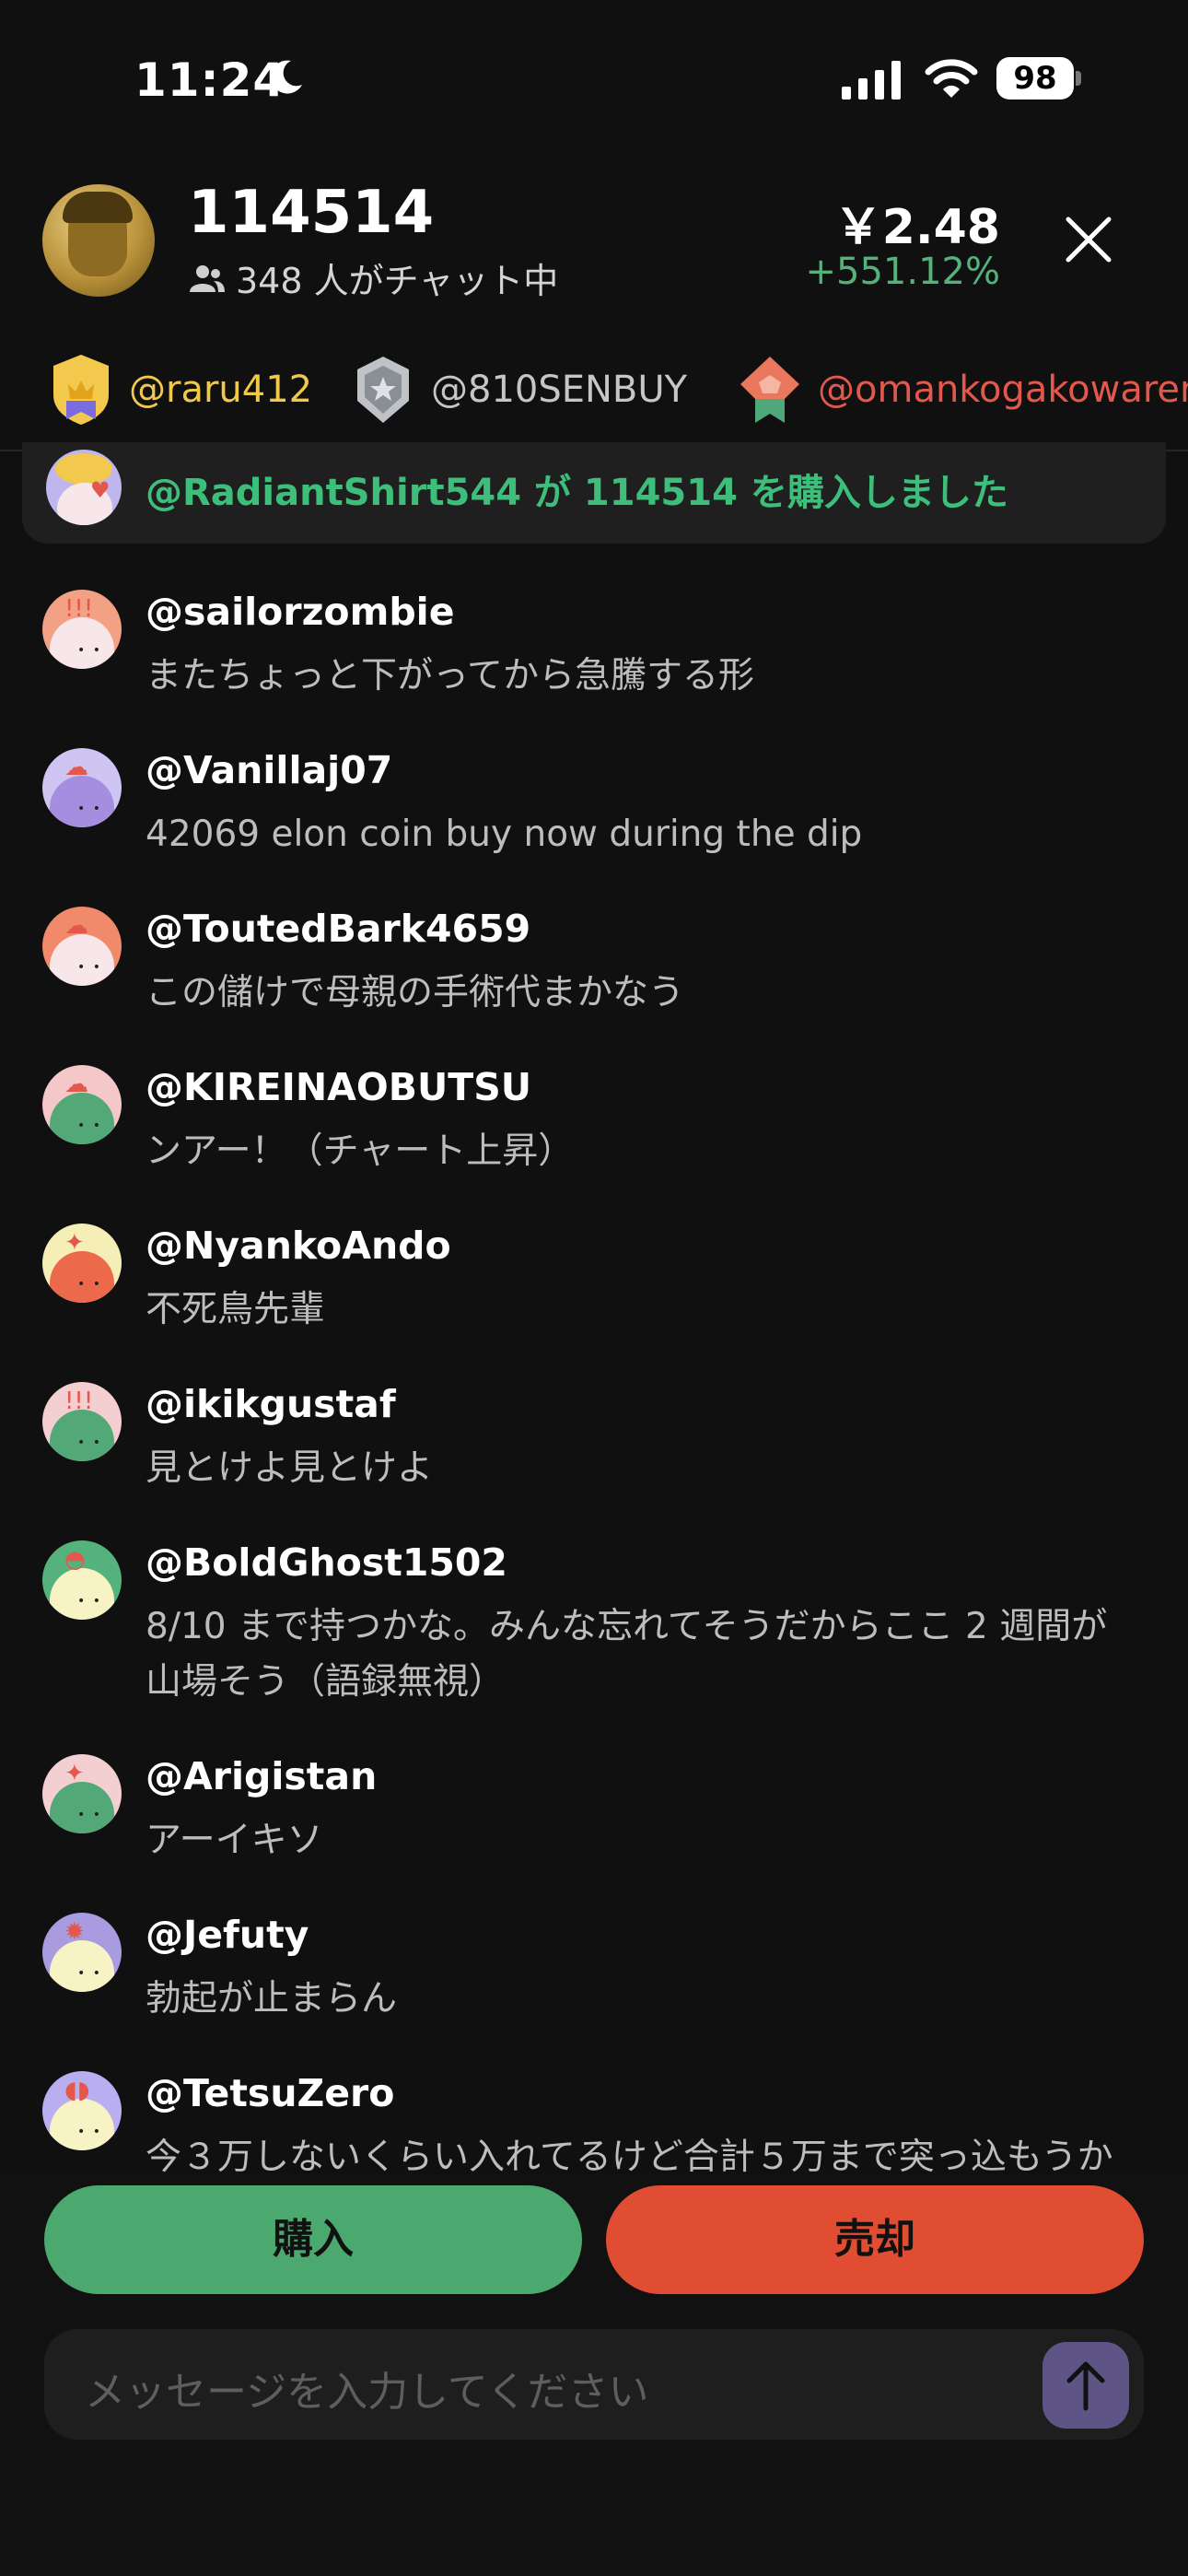 Image resolution: width=1188 pixels, height=2576 pixels. I want to click on rank-item-2: @810SENBUY, so click(518, 389).